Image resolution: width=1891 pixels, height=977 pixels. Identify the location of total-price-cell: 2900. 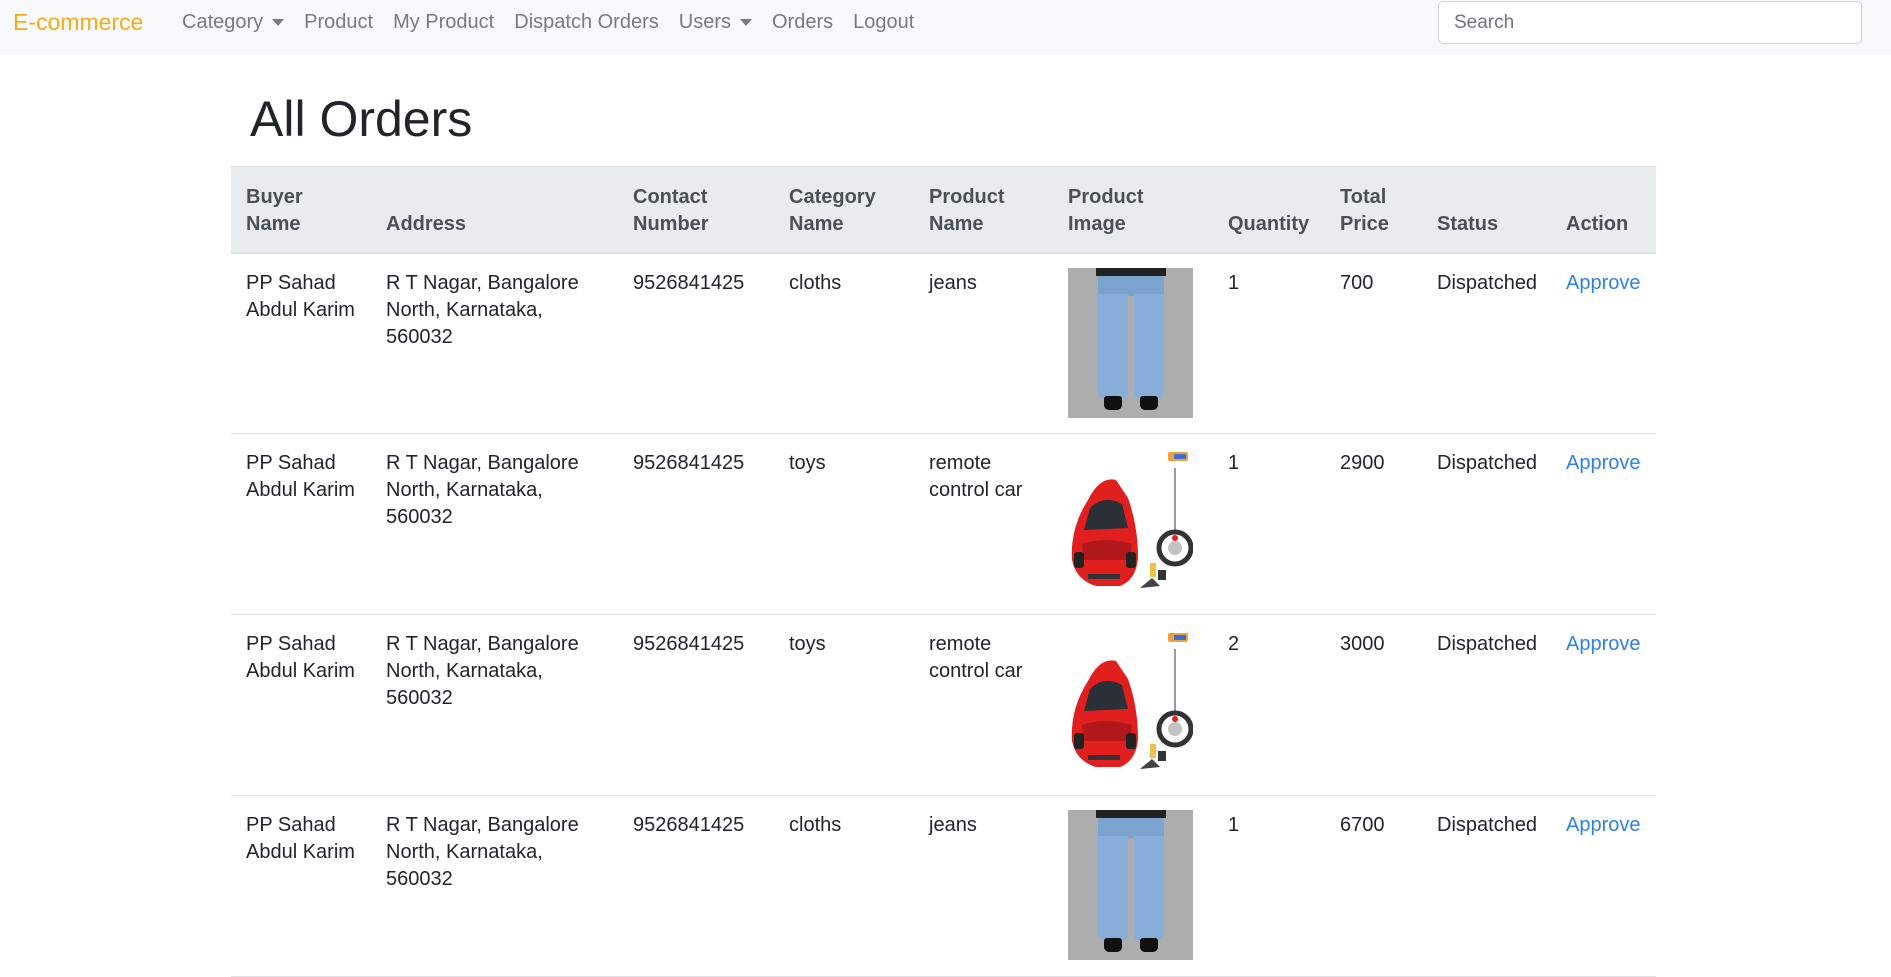
(1362, 463).